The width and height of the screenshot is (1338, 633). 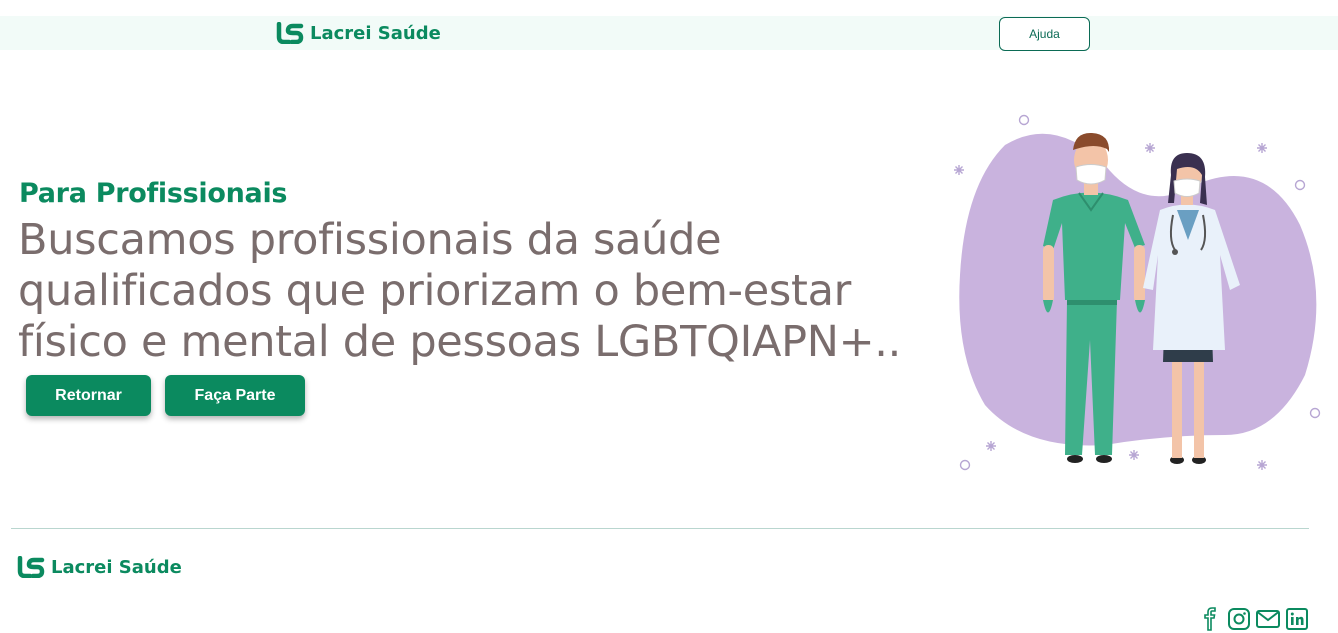 I want to click on footer-brand-name: Lacrei Saúde, so click(x=116, y=567).